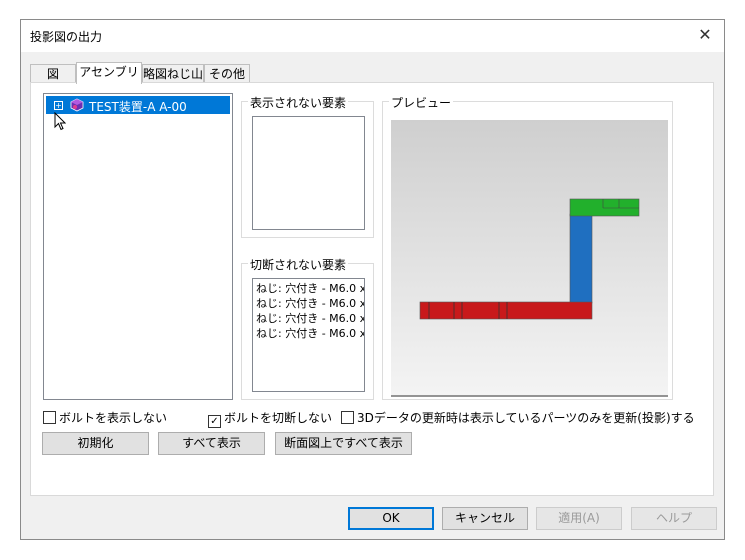  Describe the element at coordinates (308, 173) in the screenshot. I see `hidden-elements-list` at that location.